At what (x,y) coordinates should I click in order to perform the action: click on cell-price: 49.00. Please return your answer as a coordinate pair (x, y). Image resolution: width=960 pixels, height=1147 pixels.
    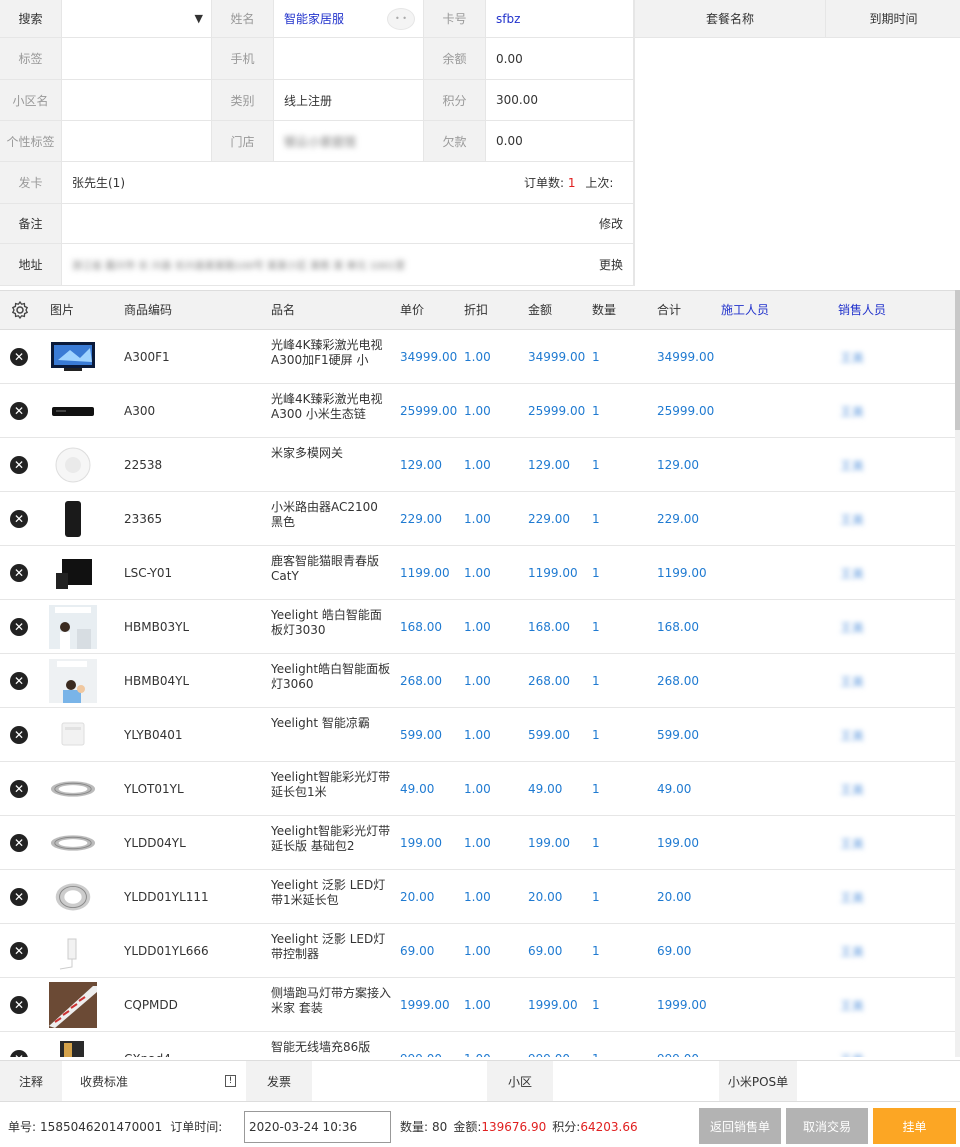
    Looking at the image, I should click on (430, 789).